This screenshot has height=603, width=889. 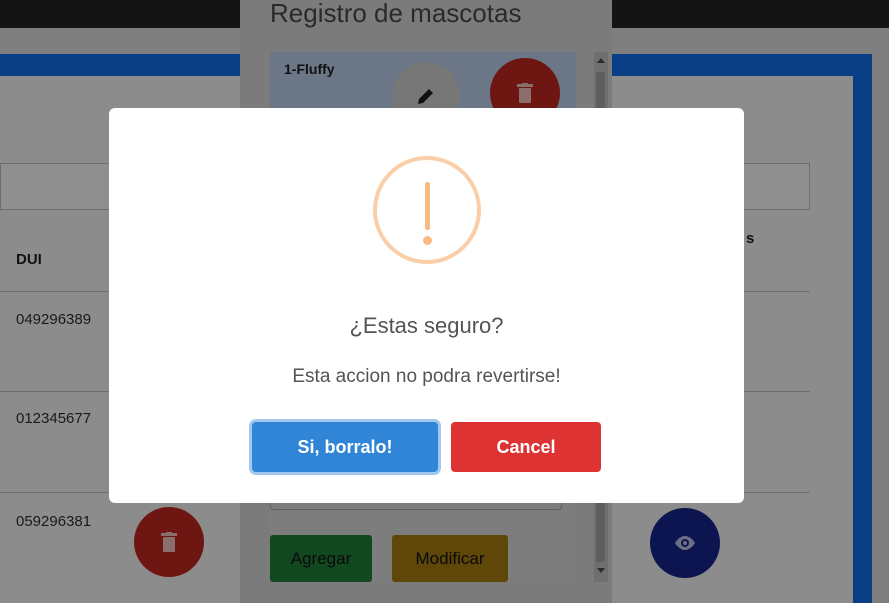 I want to click on warning-icon-dot, so click(x=427, y=240).